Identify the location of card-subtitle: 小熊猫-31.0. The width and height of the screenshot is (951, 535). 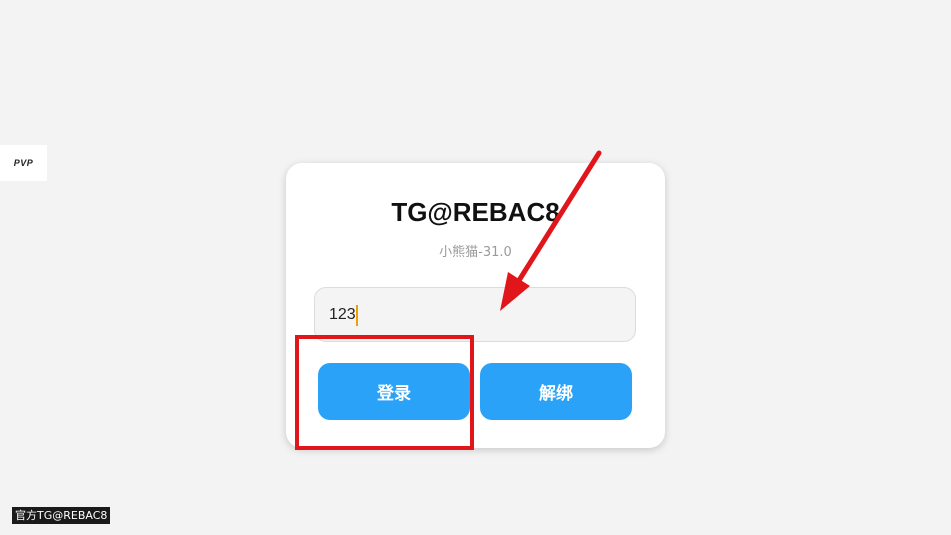
(475, 252).